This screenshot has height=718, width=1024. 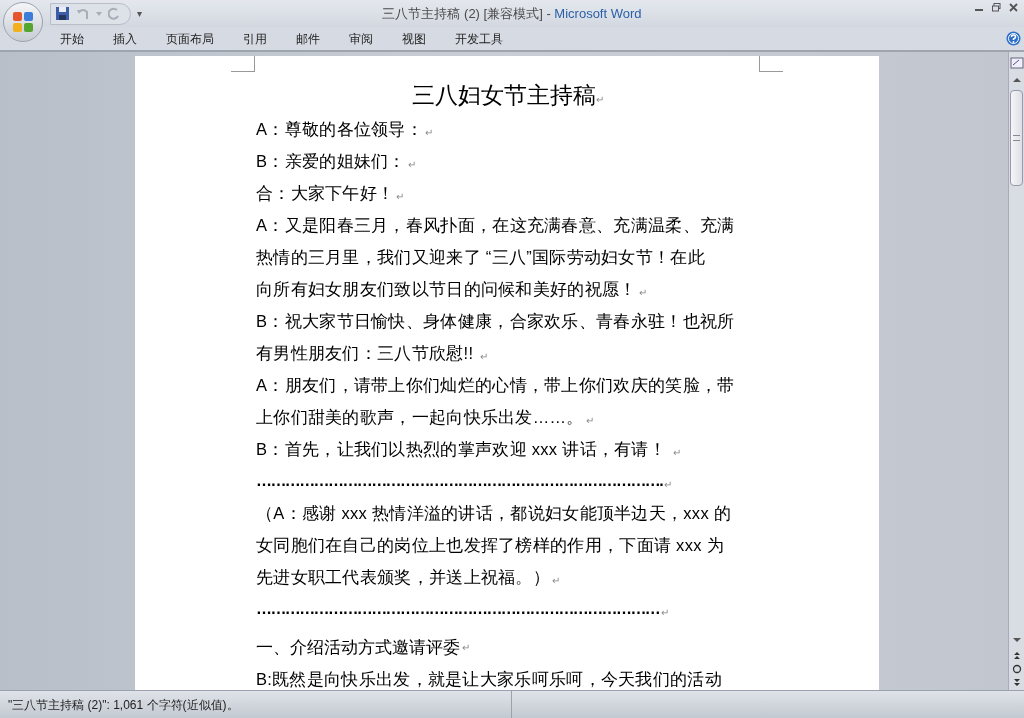 I want to click on browse-object-icon, so click(x=1016, y=669).